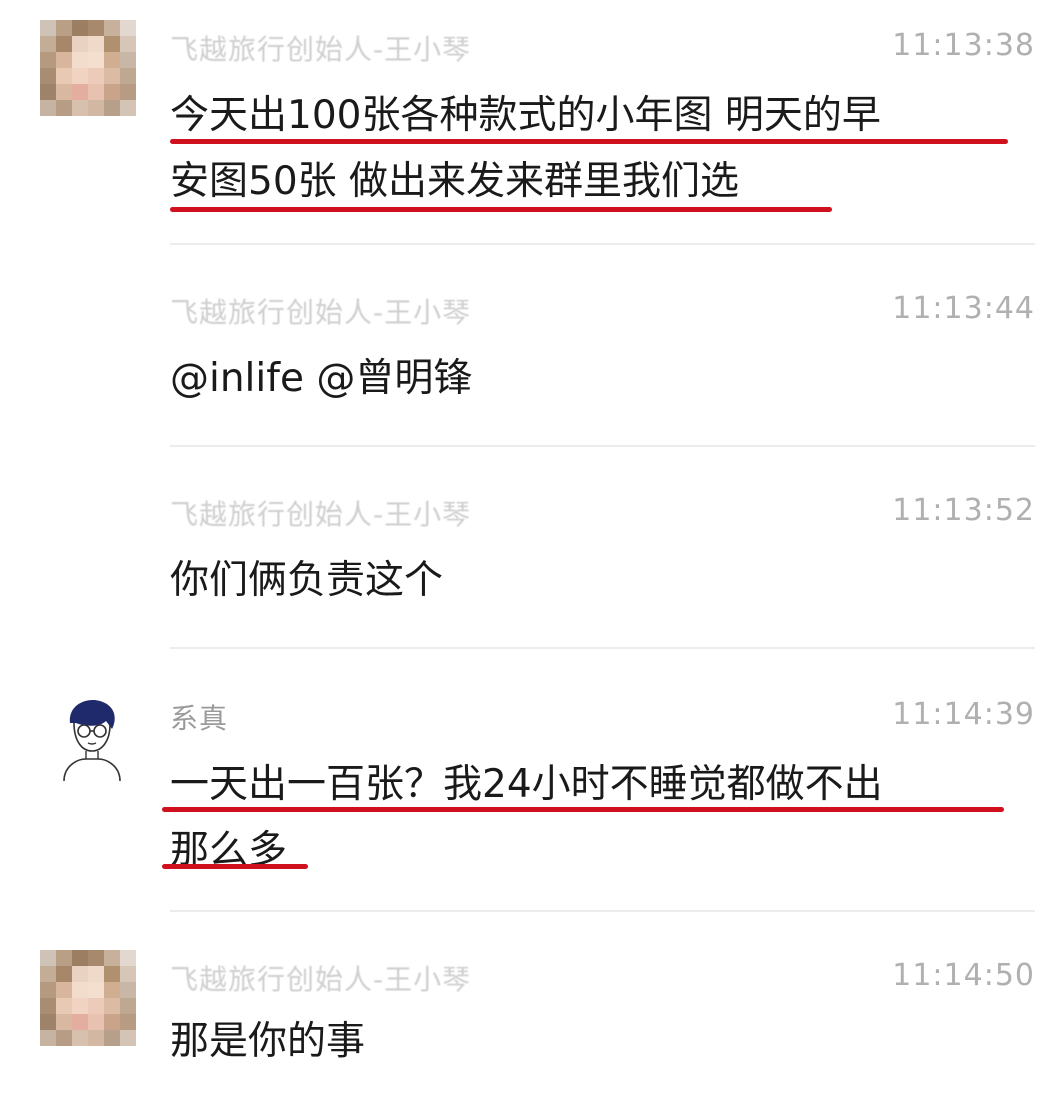 Image resolution: width=1053 pixels, height=1095 pixels. I want to click on sender-name: 系真, so click(199, 717).